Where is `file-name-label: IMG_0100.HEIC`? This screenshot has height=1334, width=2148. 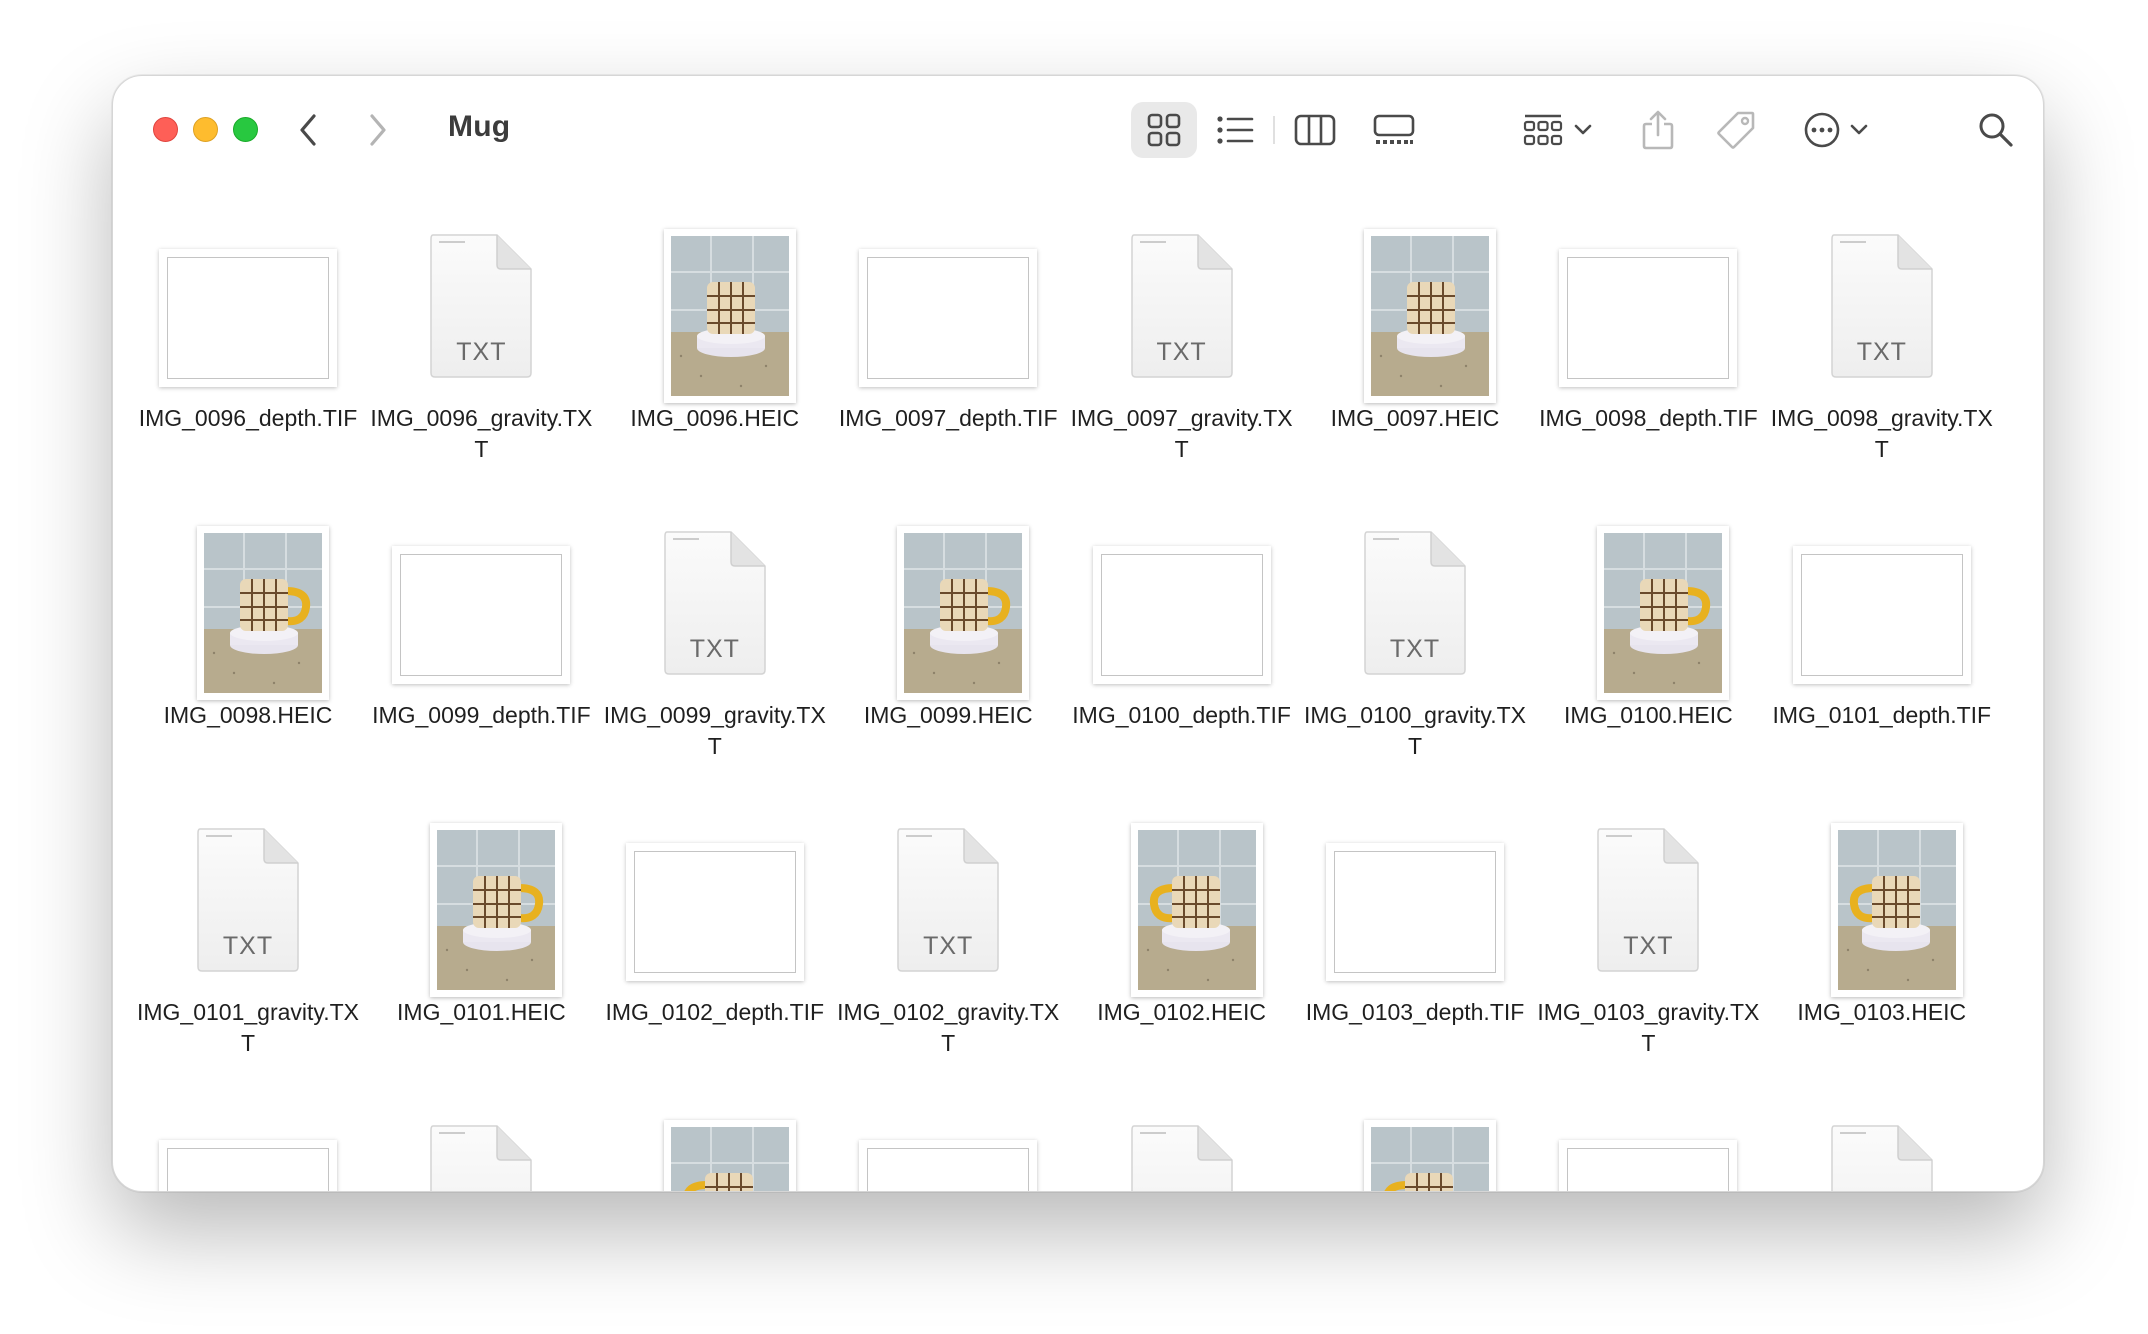
file-name-label: IMG_0100.HEIC is located at coordinates (1648, 715).